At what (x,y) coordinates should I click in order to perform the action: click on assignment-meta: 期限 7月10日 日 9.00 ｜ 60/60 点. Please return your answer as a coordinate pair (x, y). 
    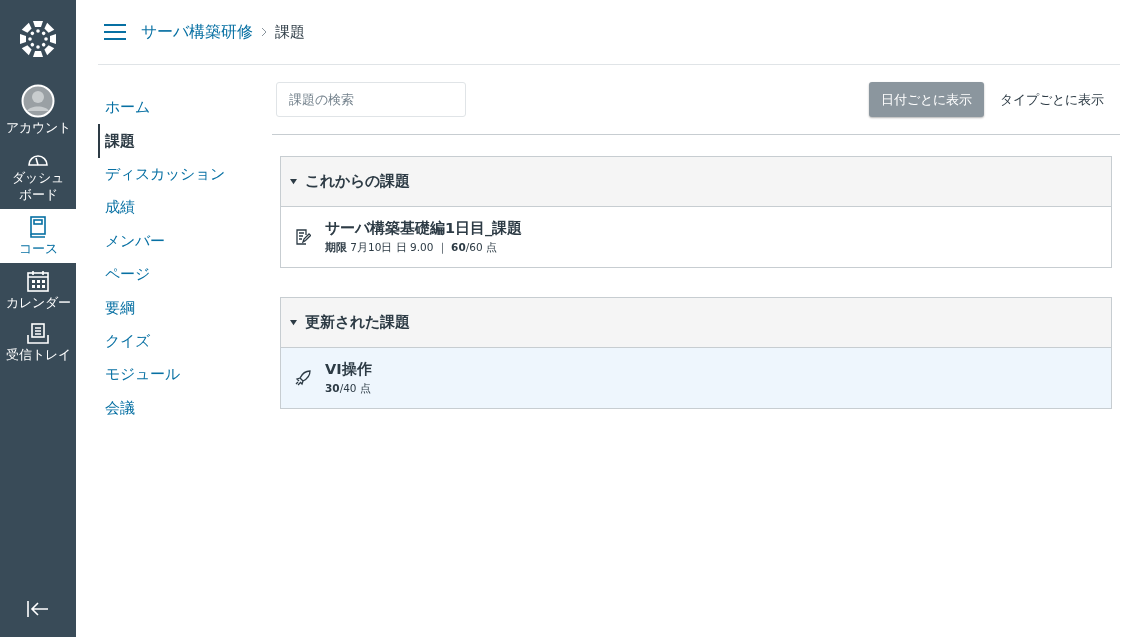
    Looking at the image, I should click on (411, 248).